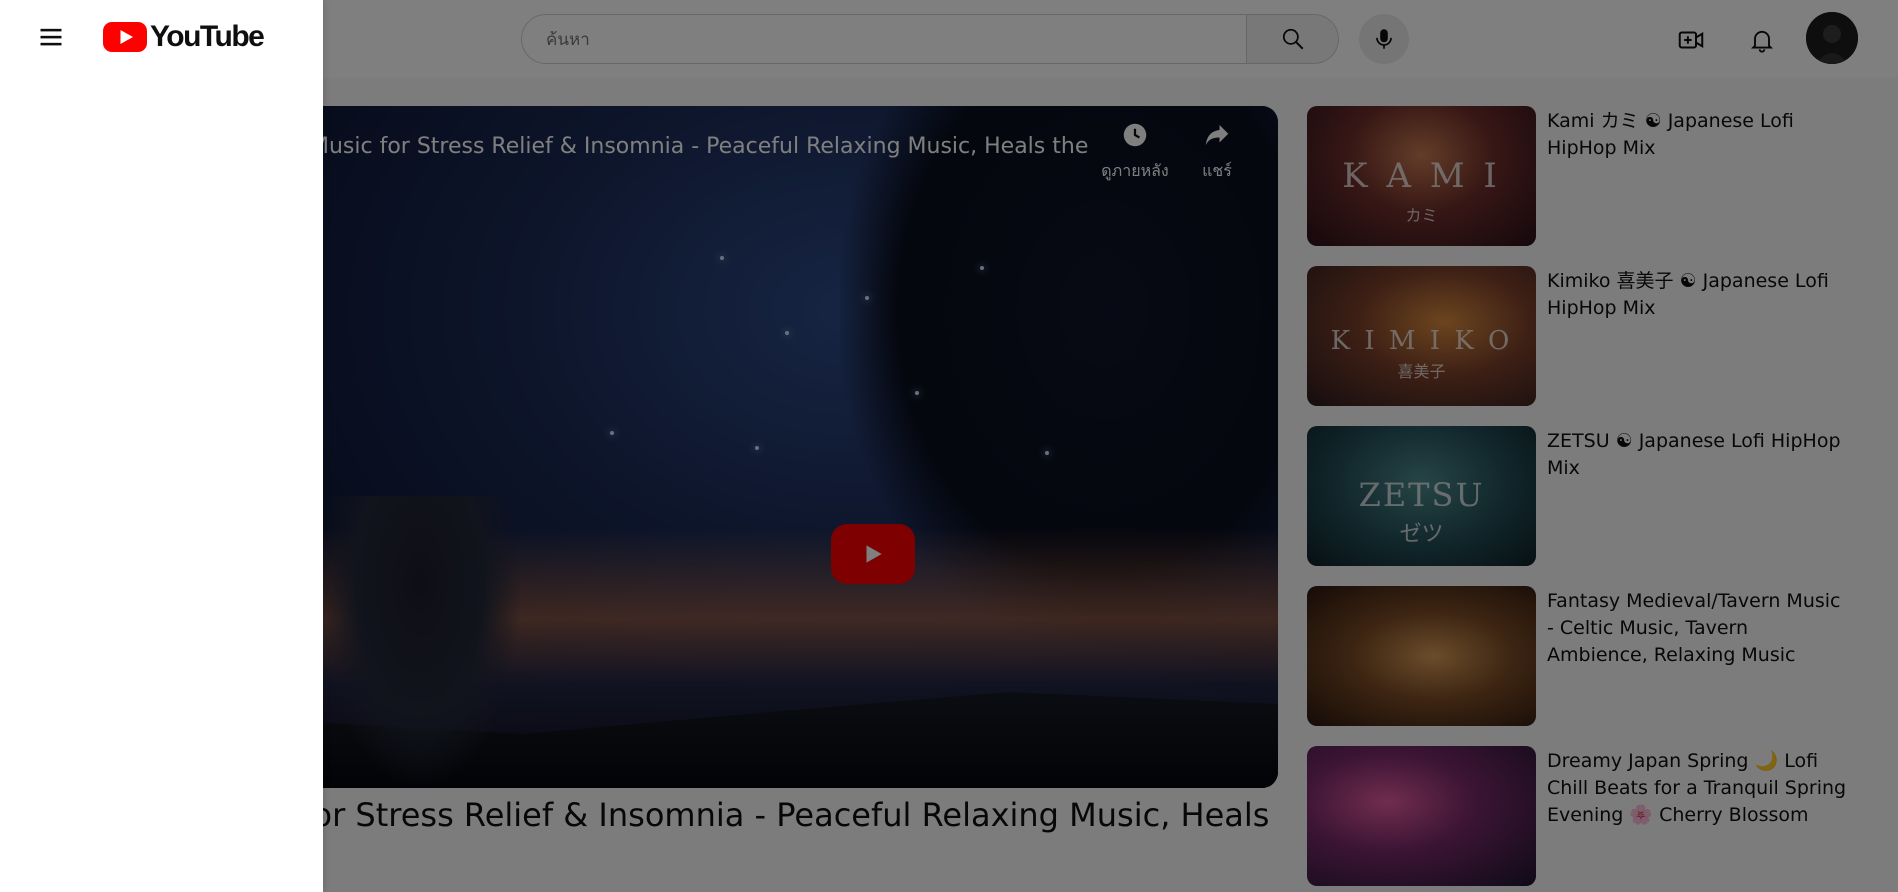  Describe the element at coordinates (125, 37) in the screenshot. I see `youtube-play-logo-icon` at that location.